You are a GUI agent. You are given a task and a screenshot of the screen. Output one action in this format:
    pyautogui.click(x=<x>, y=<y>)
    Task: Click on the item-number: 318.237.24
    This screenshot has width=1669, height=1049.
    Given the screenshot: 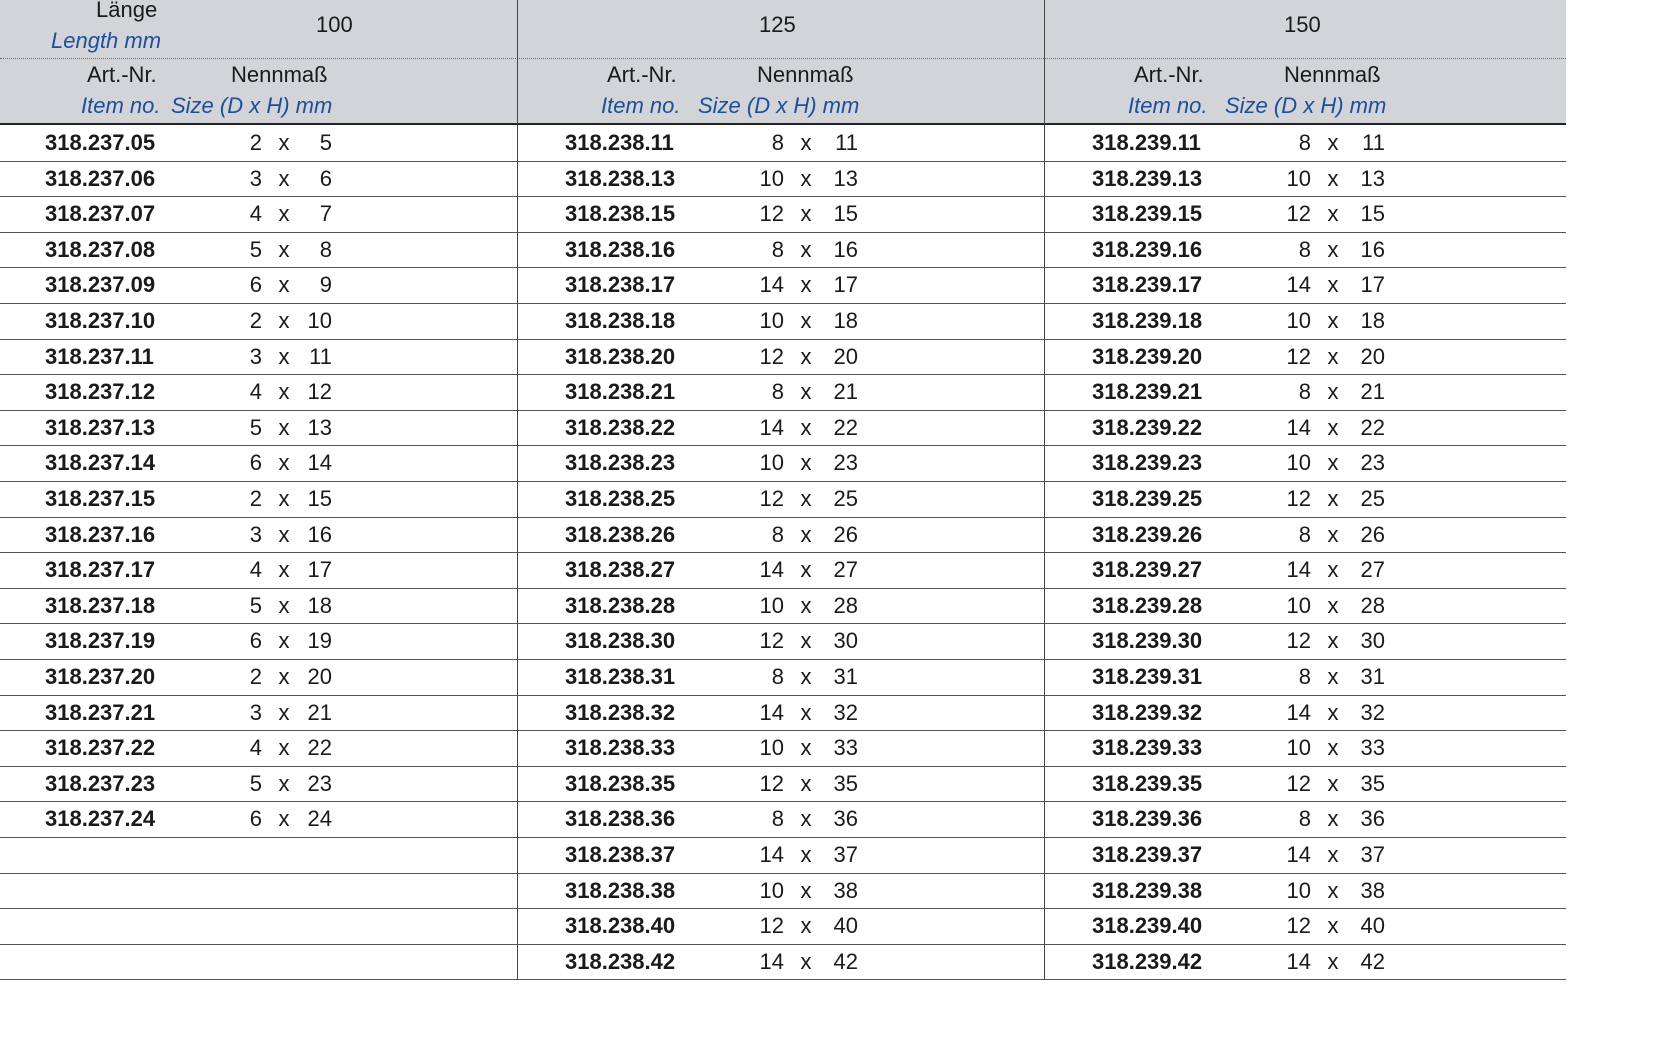 What is the action you would take?
    pyautogui.click(x=100, y=819)
    